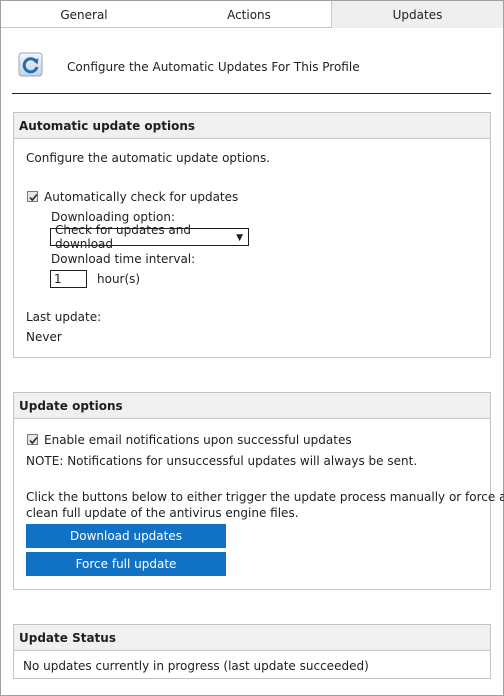 The width and height of the screenshot is (504, 696). Describe the element at coordinates (64, 317) in the screenshot. I see `last-update-label: Last update:` at that location.